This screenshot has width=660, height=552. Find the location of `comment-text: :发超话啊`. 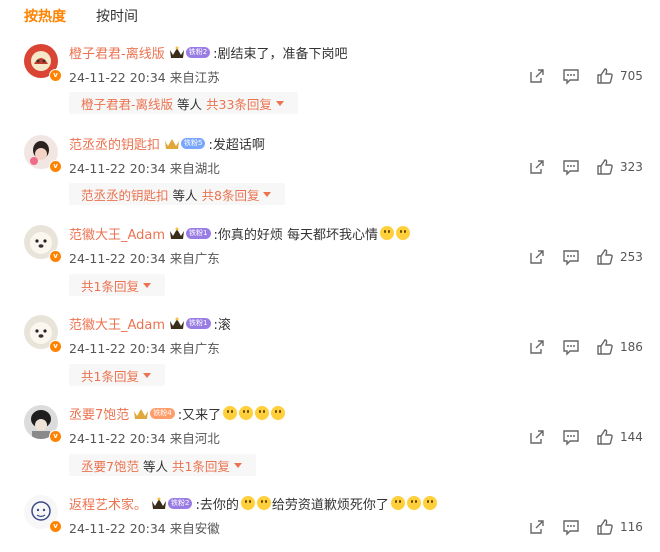

comment-text: :发超话啊 is located at coordinates (236, 145).